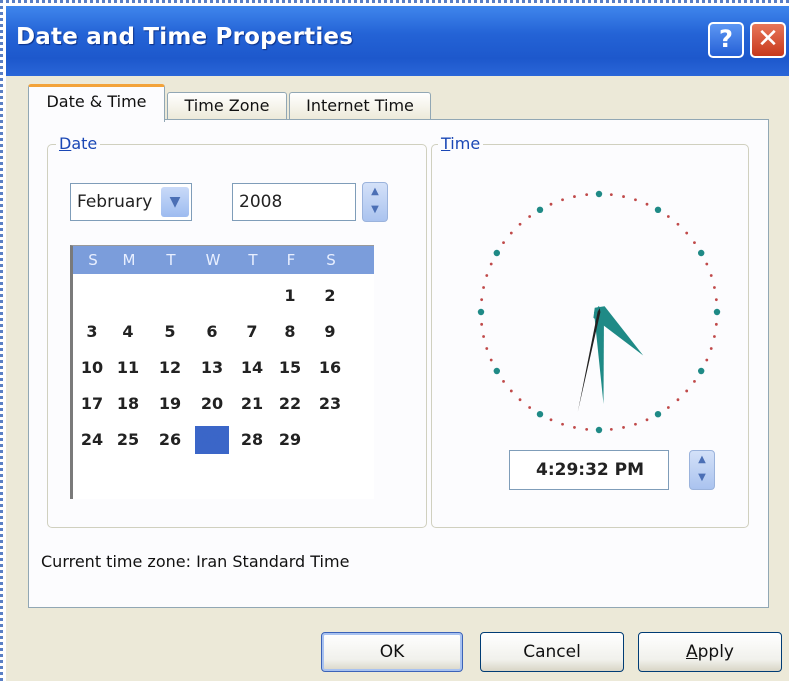  I want to click on minute-hand, so click(599, 355).